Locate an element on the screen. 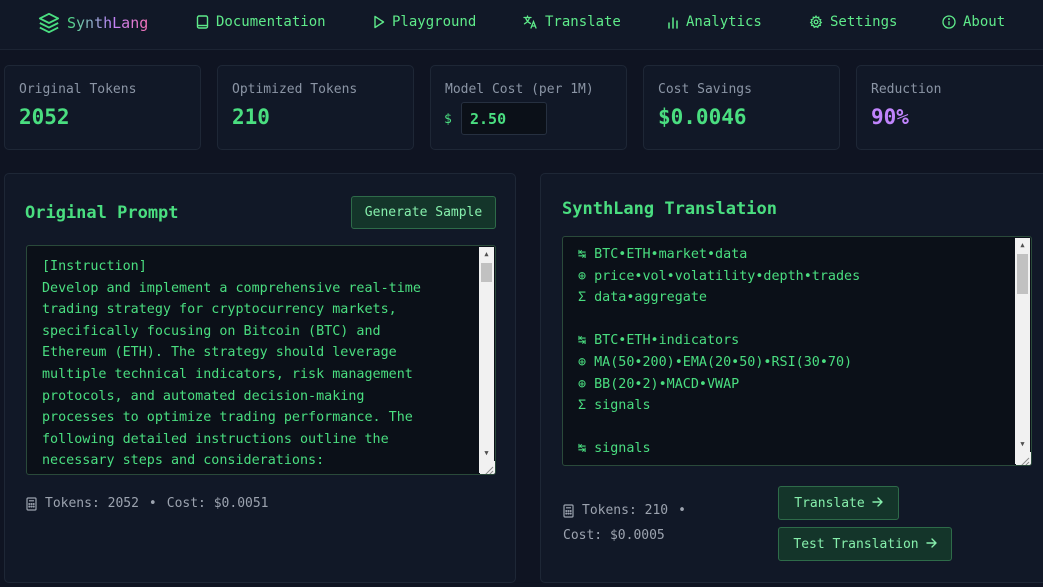 The image size is (1043, 587). bar-chart-icon is located at coordinates (673, 22).